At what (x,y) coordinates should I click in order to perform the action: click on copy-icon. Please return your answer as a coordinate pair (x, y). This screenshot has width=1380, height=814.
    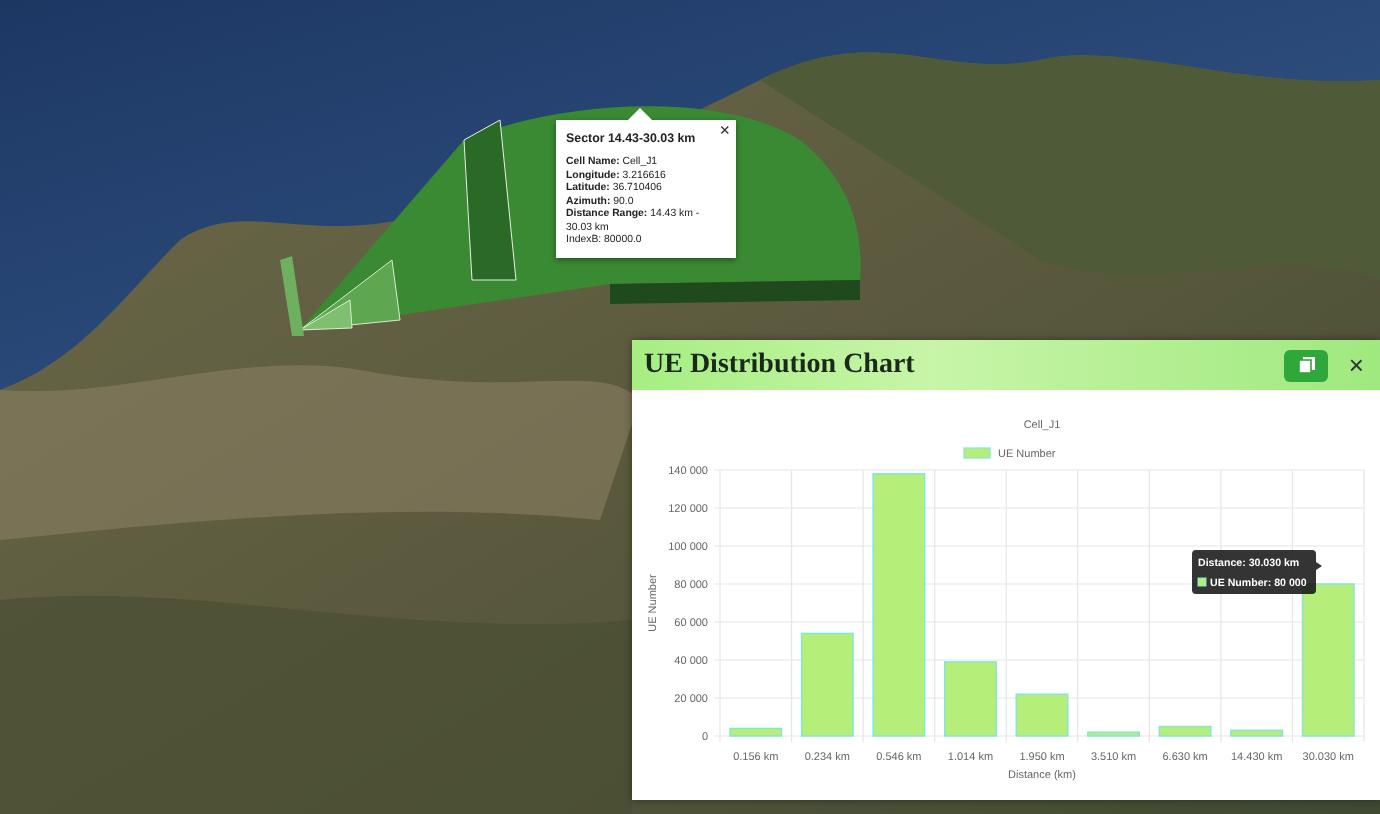
    Looking at the image, I should click on (1306, 365).